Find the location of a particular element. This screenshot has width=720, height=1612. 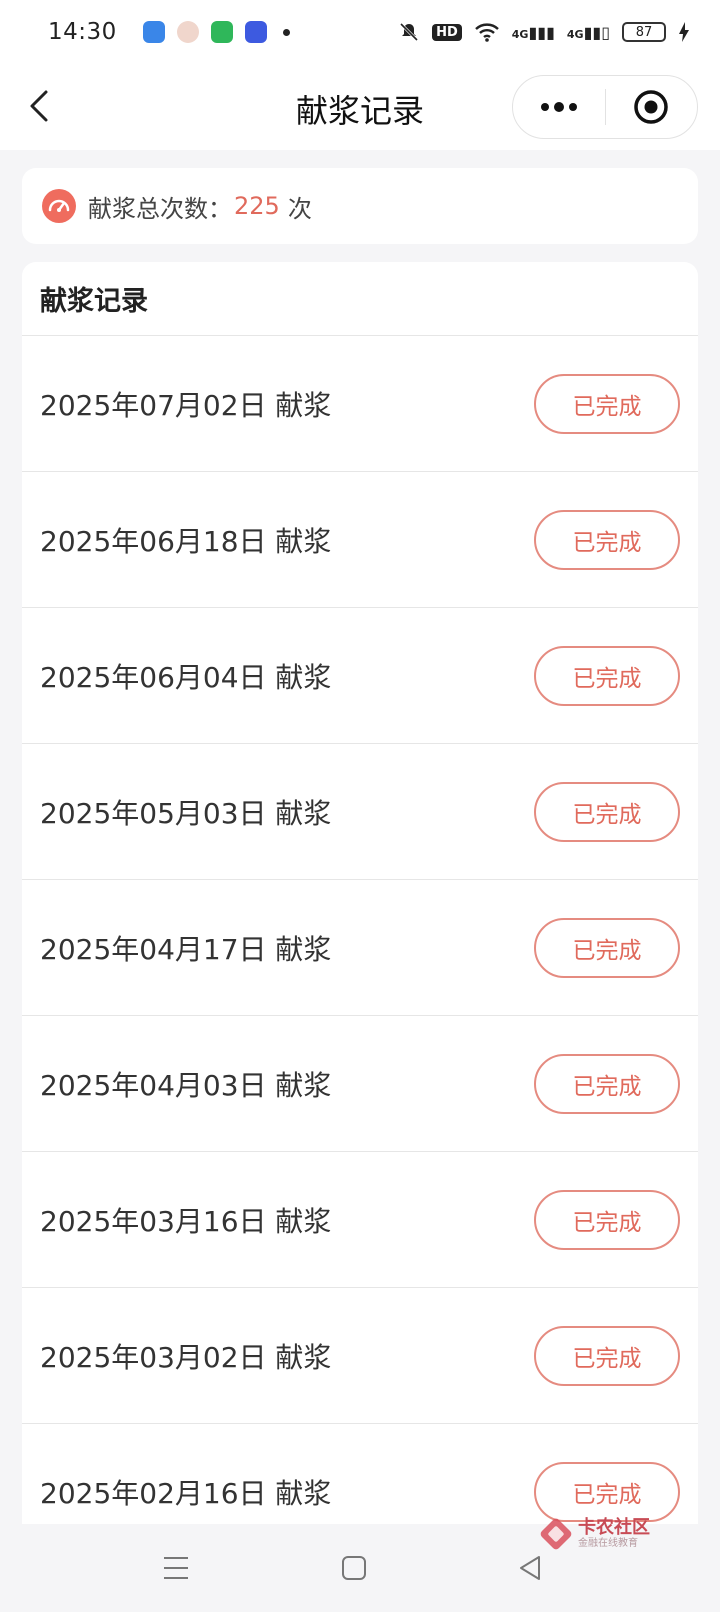

more-button is located at coordinates (559, 107).